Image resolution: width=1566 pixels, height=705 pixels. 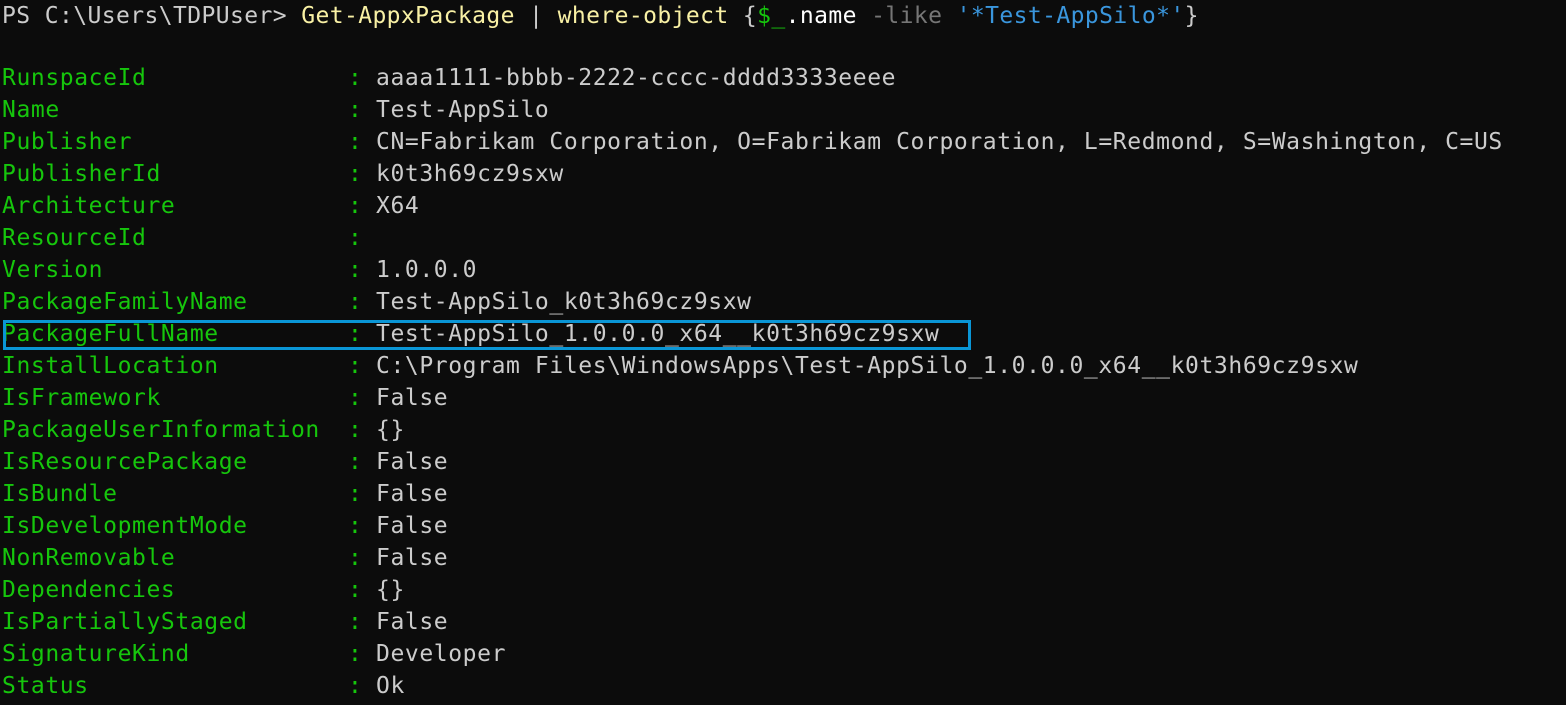 I want to click on property-key: PackageFullName, so click(x=110, y=334).